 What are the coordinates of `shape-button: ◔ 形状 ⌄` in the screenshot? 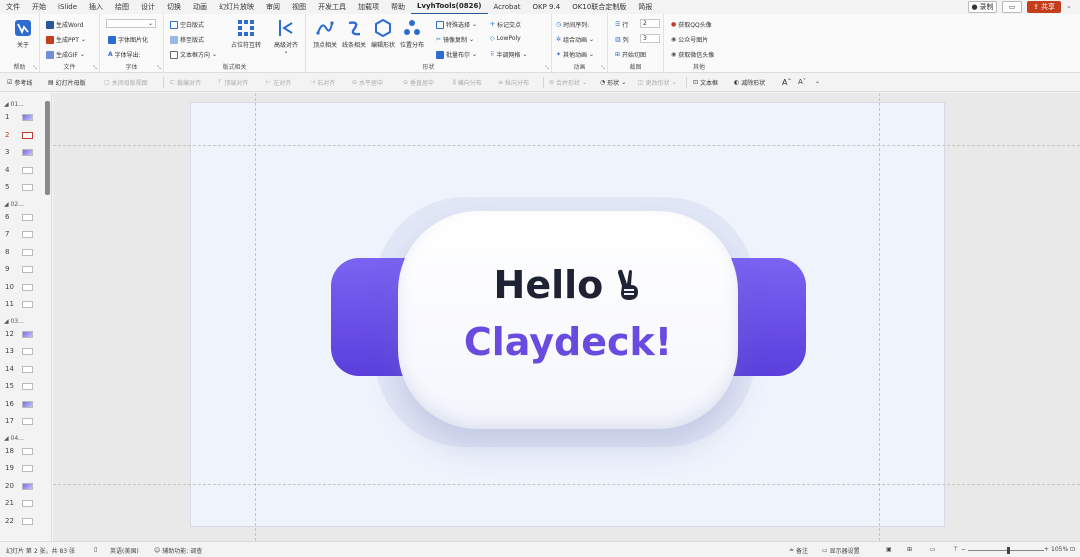 It's located at (613, 82).